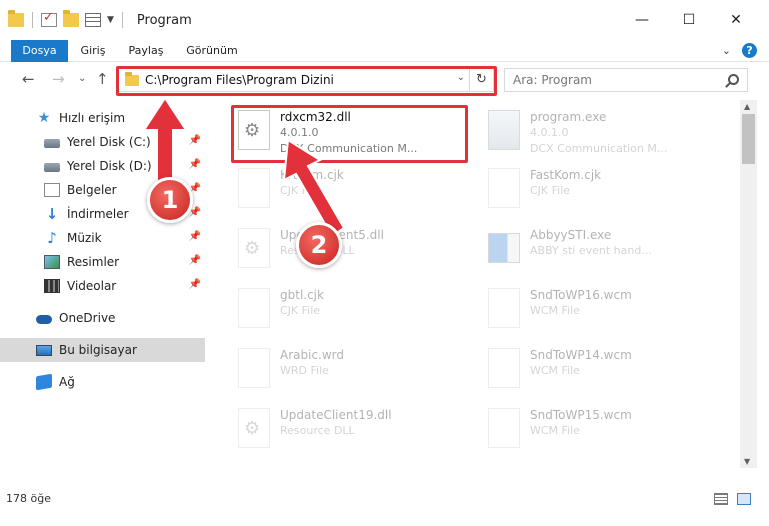  Describe the element at coordinates (44, 382) in the screenshot. I see `network-icon` at that location.